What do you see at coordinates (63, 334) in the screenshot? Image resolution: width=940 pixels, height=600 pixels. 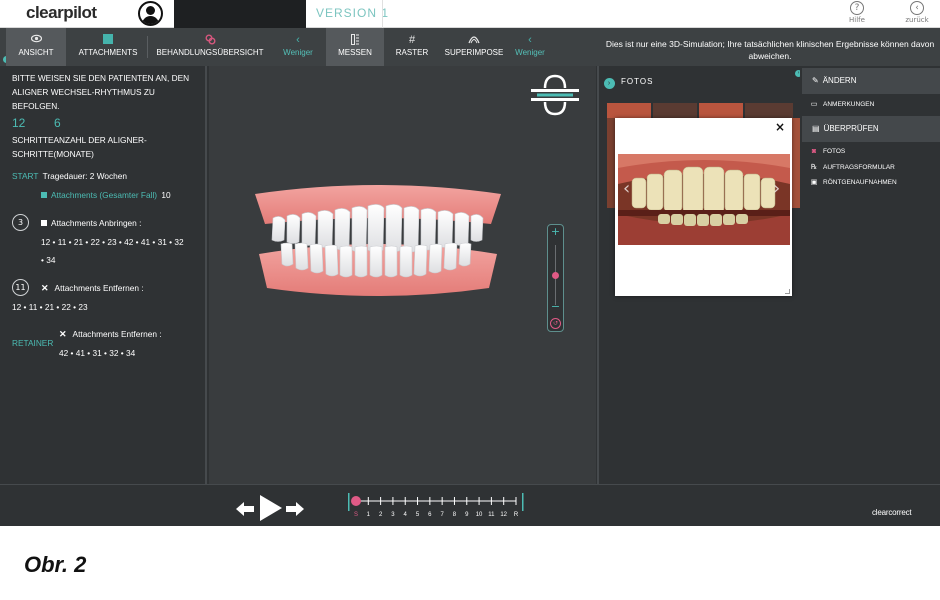 I see `x-icon: ✕` at bounding box center [63, 334].